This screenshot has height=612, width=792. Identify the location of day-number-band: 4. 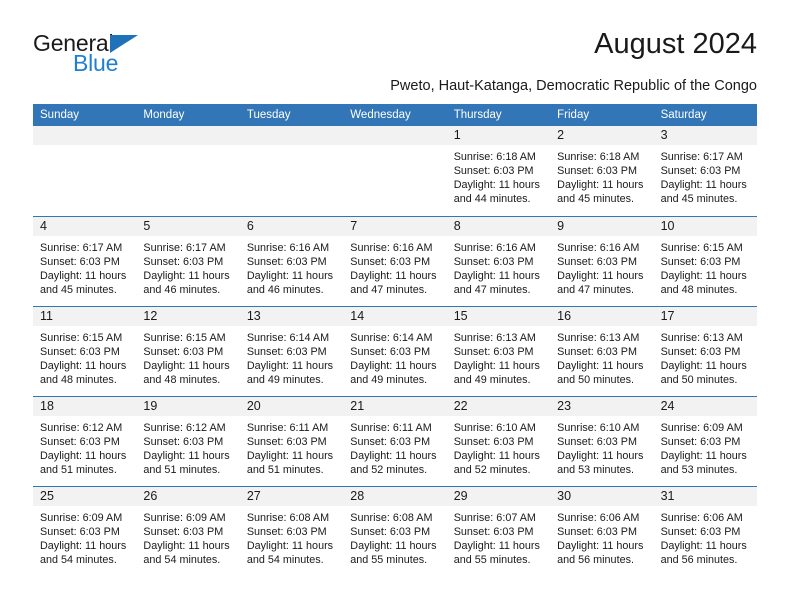
(85, 226).